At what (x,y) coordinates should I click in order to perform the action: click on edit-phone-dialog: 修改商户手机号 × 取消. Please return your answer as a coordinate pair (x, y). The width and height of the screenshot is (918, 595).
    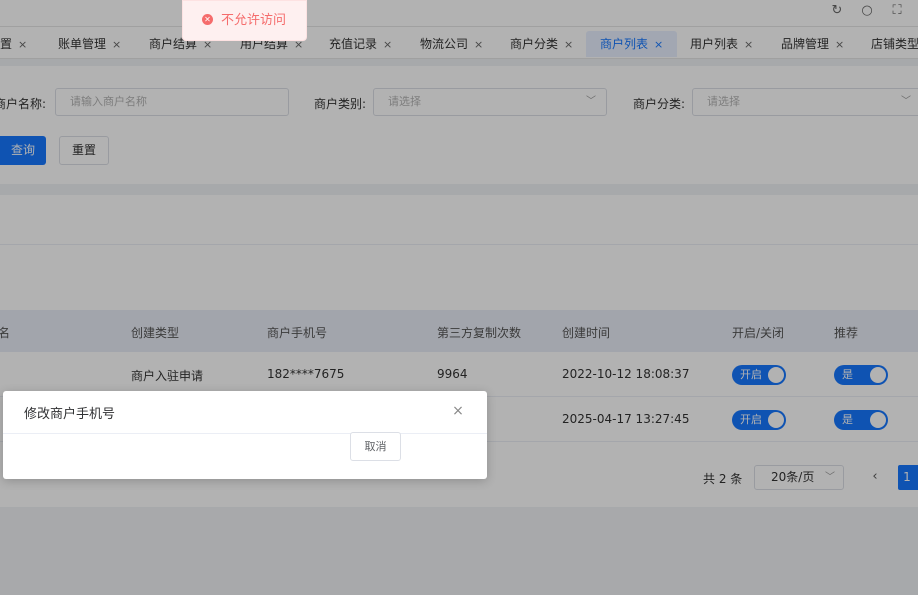
    Looking at the image, I should click on (245, 435).